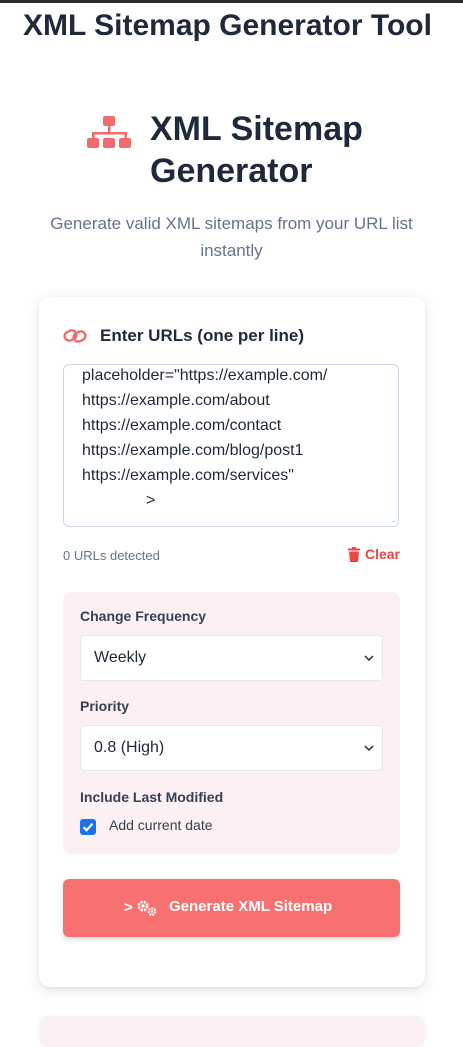 This screenshot has width=463, height=1047. Describe the element at coordinates (188, 475) in the screenshot. I see `textarea-line: https://example.com/services"` at that location.